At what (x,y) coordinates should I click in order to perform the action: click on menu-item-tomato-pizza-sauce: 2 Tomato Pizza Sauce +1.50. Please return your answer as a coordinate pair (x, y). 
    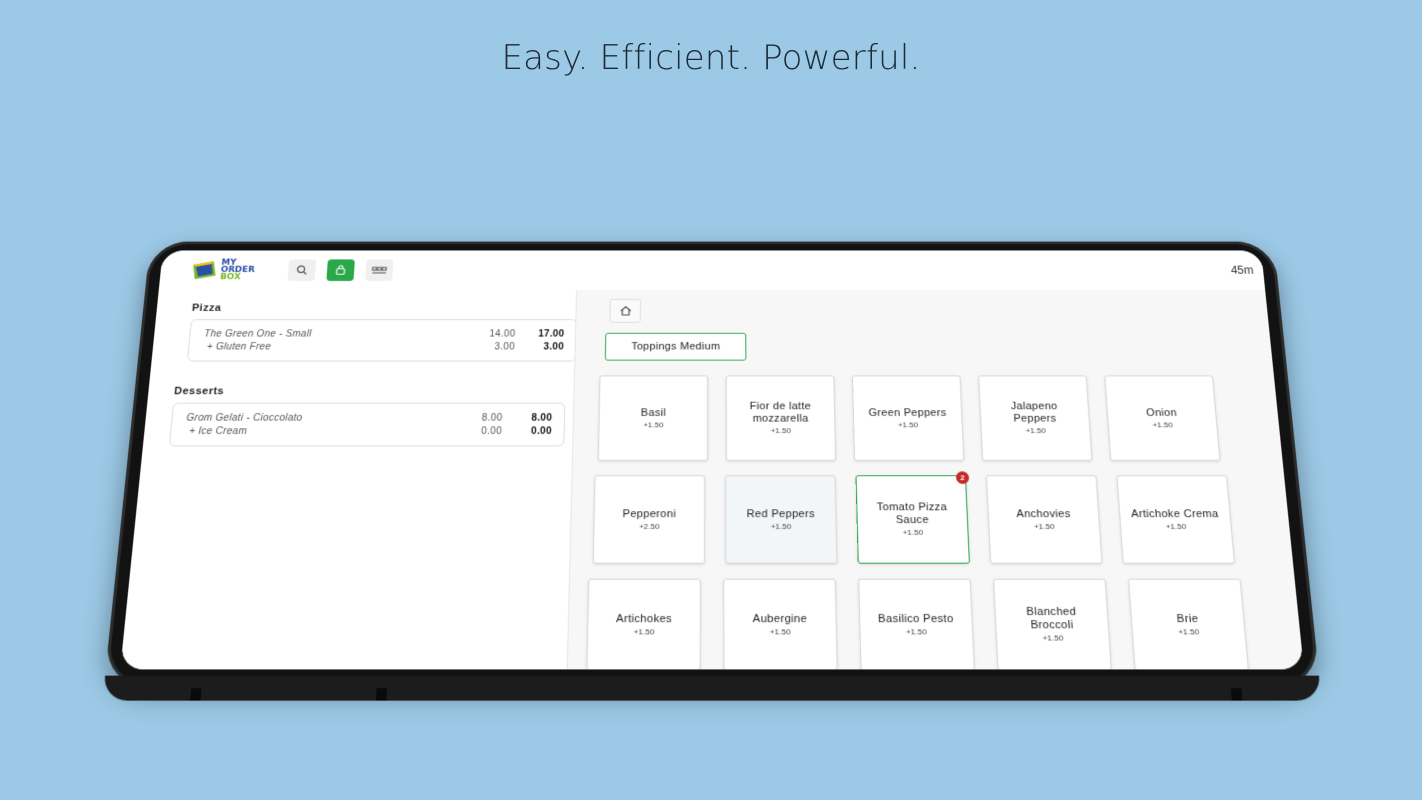
    Looking at the image, I should click on (912, 517).